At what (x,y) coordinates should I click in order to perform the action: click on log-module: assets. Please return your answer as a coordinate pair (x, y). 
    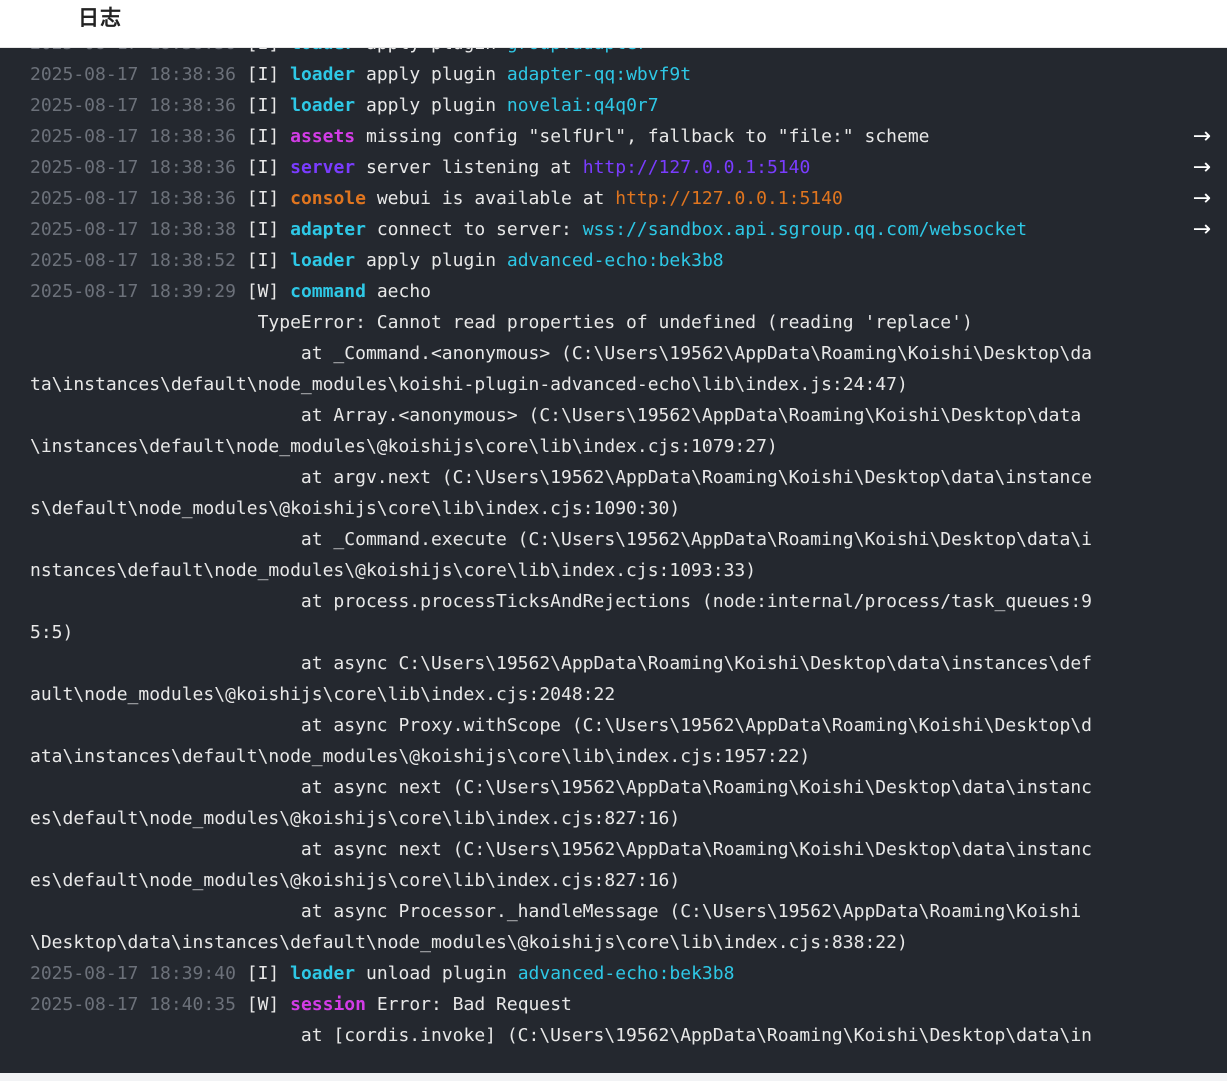
    Looking at the image, I should click on (323, 136).